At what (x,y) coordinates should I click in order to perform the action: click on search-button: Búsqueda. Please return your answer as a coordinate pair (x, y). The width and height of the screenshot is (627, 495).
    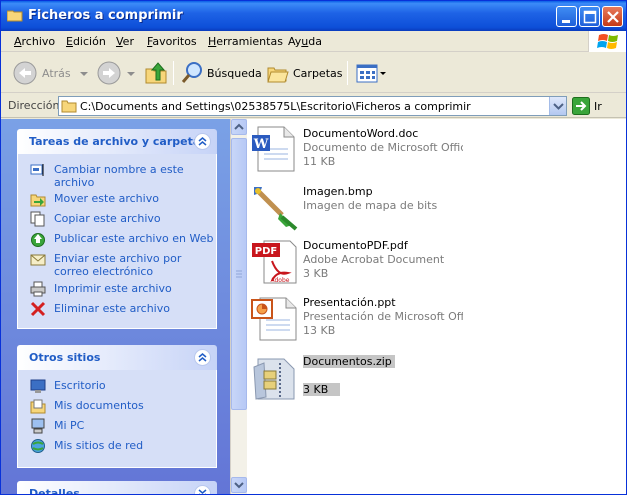
    Looking at the image, I should click on (221, 73).